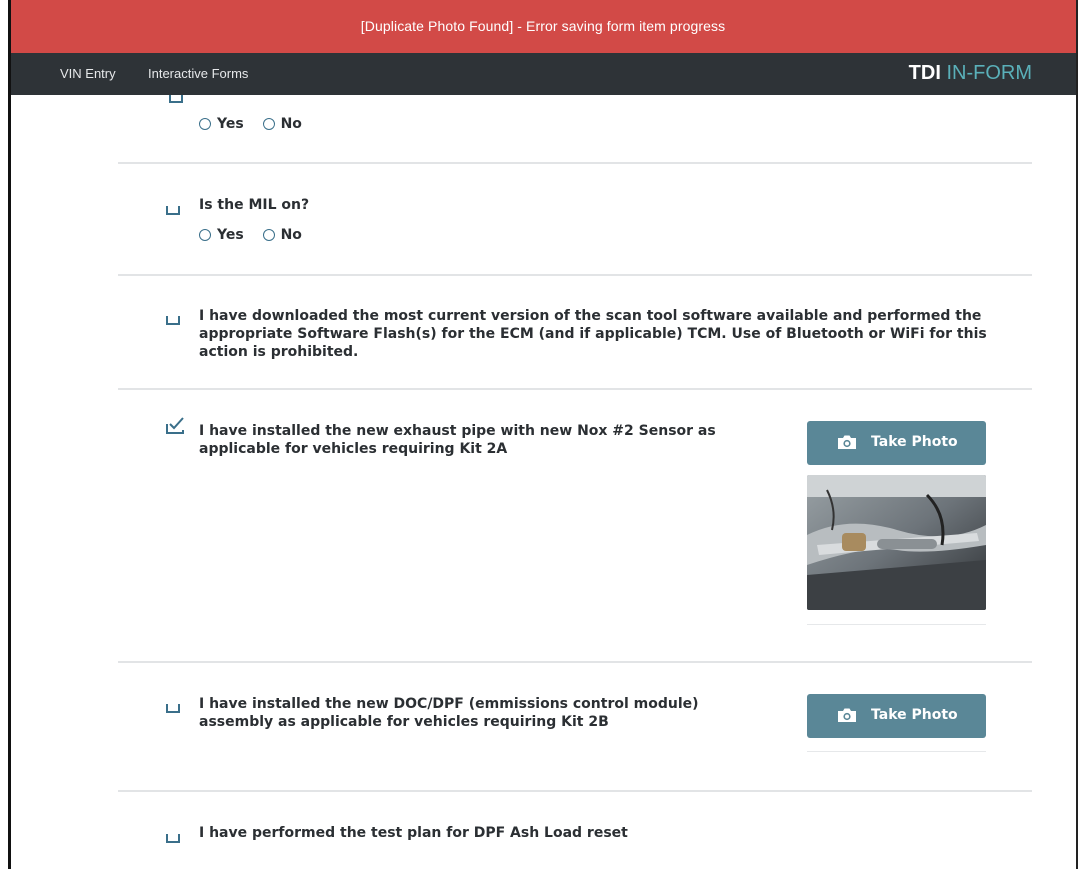  I want to click on nav-item-vin-entry: VIN Entry, so click(88, 73).